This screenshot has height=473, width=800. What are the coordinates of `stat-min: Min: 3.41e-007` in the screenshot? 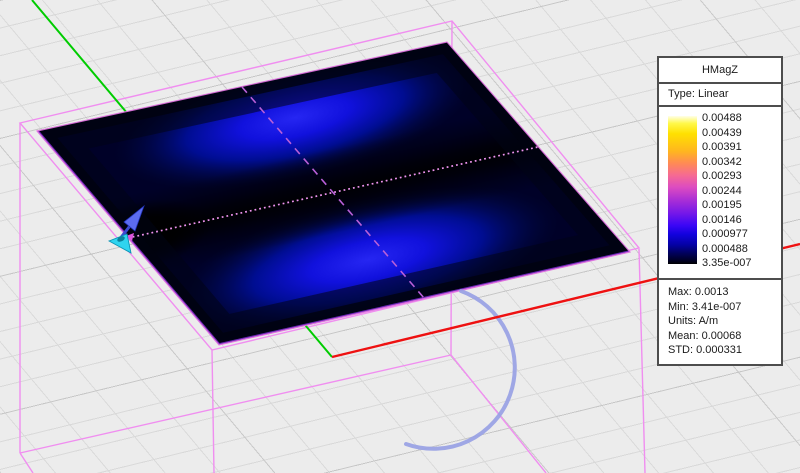 It's located at (705, 306).